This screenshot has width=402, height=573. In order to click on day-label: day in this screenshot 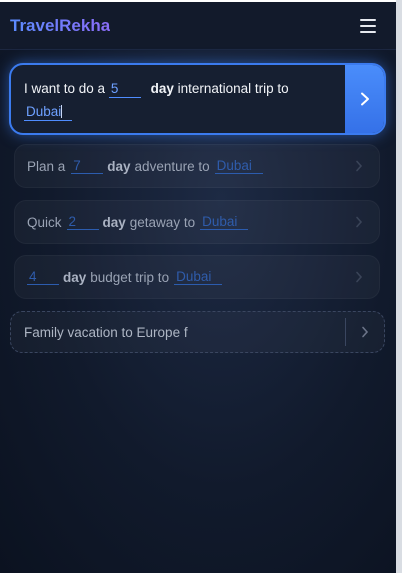, I will do `click(162, 88)`.